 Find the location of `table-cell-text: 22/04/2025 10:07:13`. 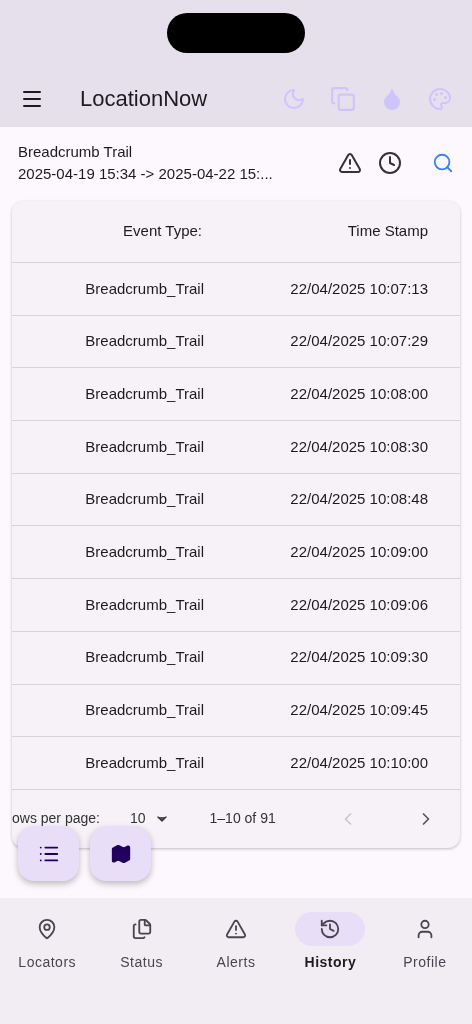

table-cell-text: 22/04/2025 10:07:13 is located at coordinates (359, 288).